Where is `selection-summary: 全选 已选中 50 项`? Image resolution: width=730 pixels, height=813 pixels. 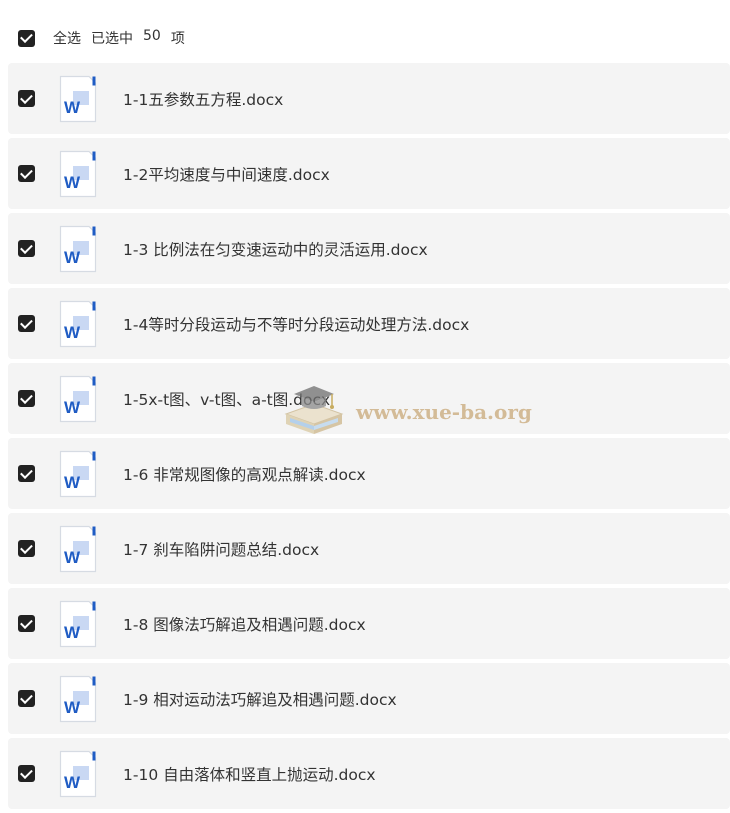 selection-summary: 全选 已选中 50 项 is located at coordinates (119, 38).